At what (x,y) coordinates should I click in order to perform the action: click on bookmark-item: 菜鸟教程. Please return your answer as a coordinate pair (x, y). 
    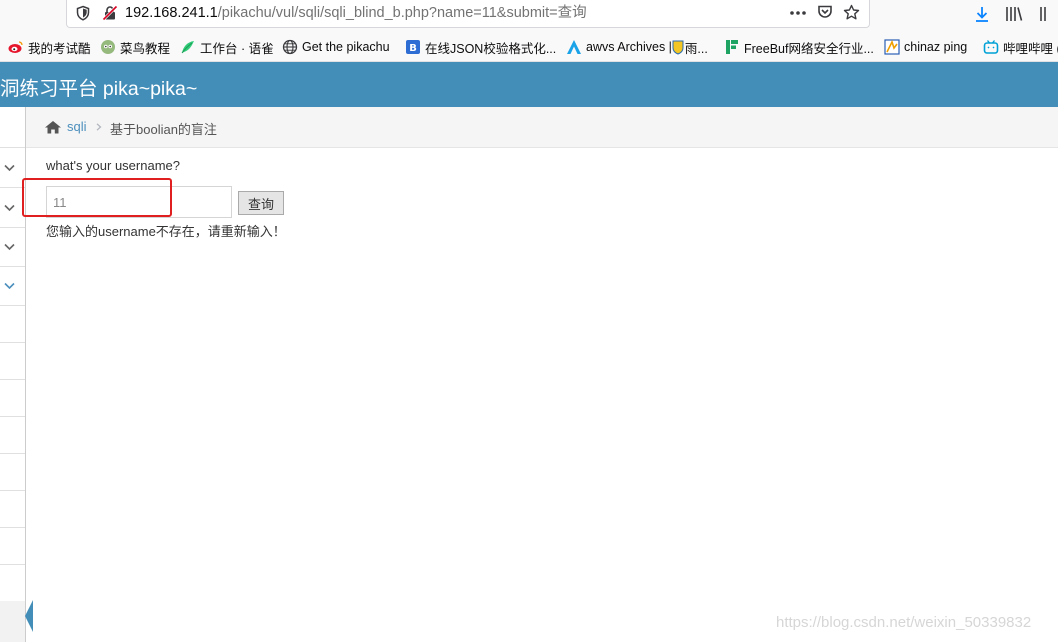
    Looking at the image, I should click on (135, 47).